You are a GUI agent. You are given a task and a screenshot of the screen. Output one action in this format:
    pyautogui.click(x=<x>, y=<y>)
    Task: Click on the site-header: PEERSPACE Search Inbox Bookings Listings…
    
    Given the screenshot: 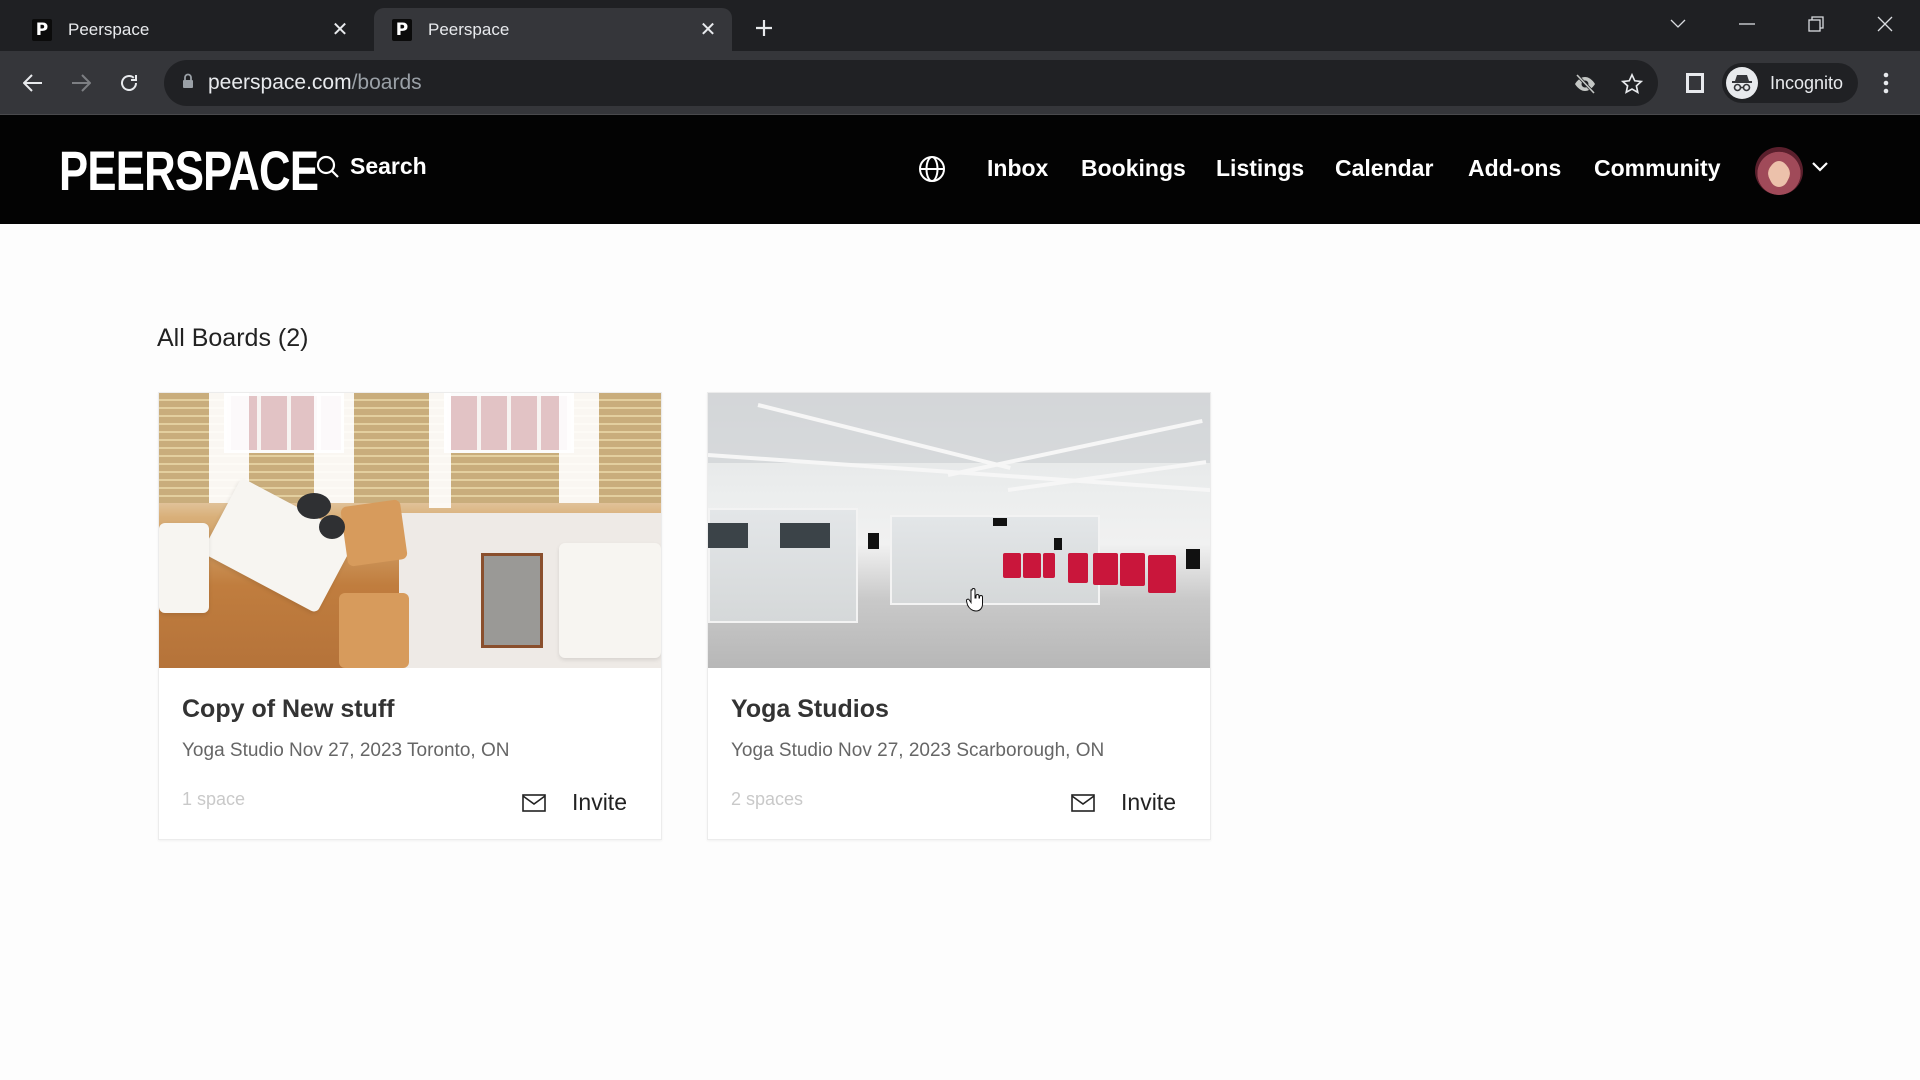 What is the action you would take?
    pyautogui.click(x=960, y=169)
    